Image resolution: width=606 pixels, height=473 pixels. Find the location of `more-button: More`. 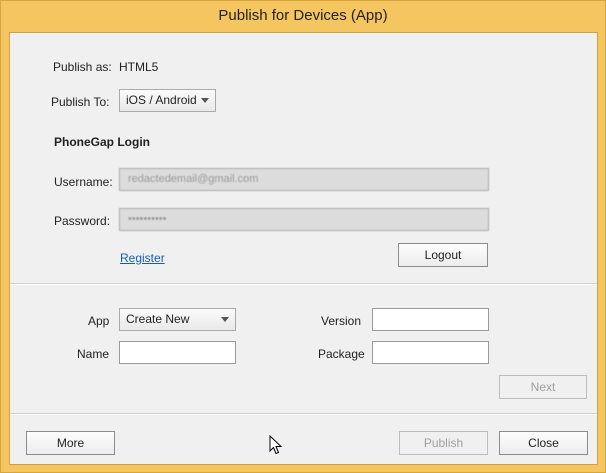

more-button: More is located at coordinates (70, 443).